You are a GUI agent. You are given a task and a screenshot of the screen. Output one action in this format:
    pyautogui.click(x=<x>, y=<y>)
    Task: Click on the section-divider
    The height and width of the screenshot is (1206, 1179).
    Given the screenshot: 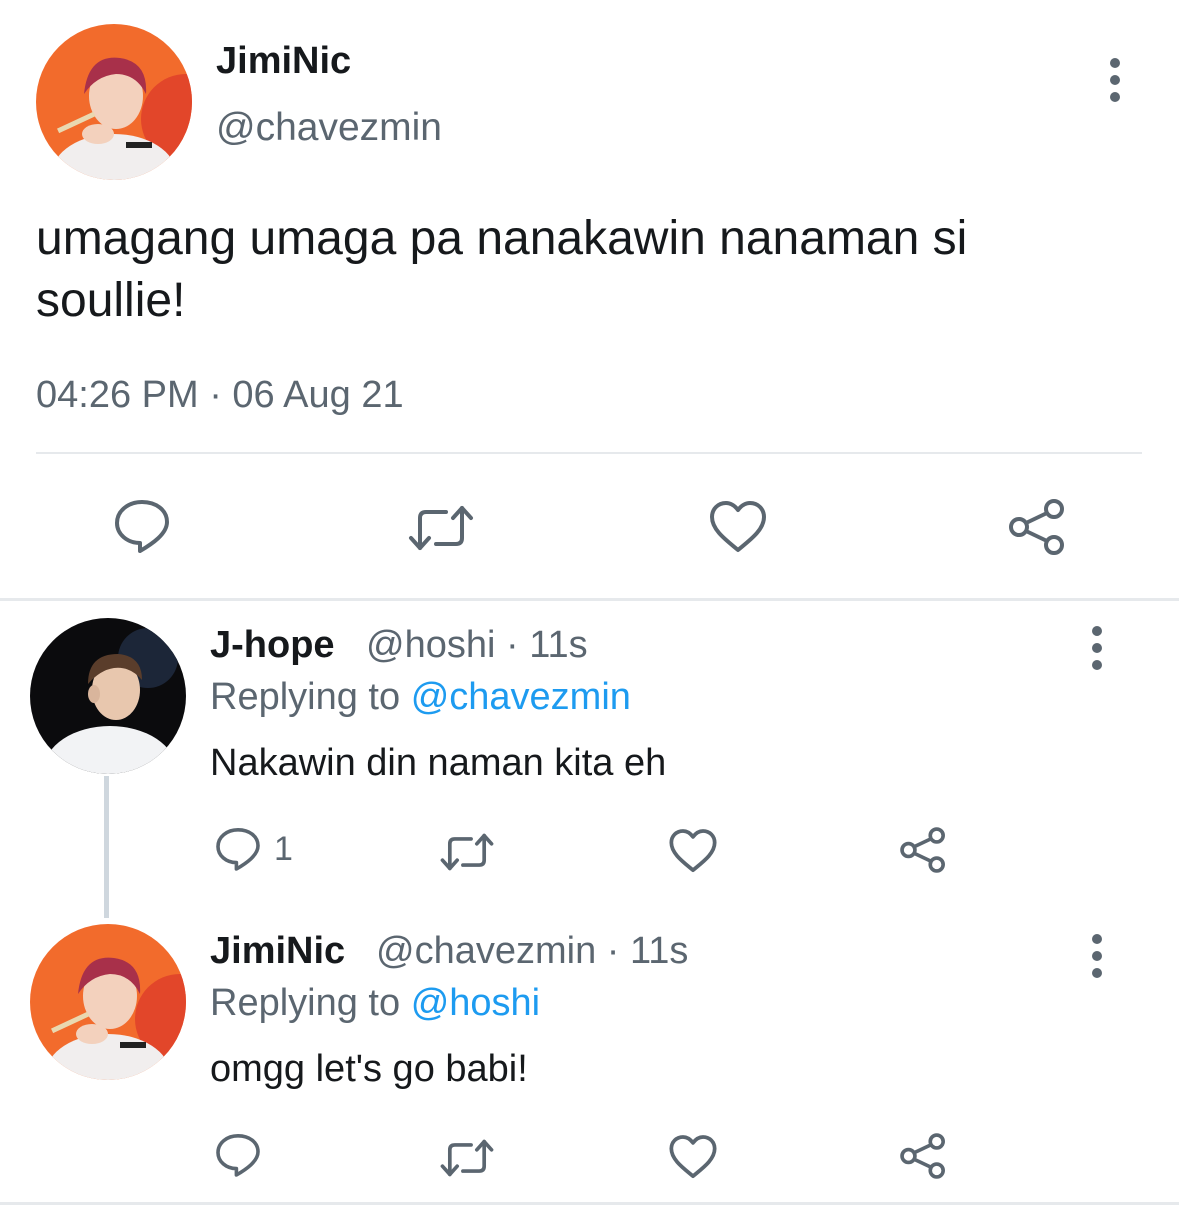 What is the action you would take?
    pyautogui.click(x=589, y=599)
    